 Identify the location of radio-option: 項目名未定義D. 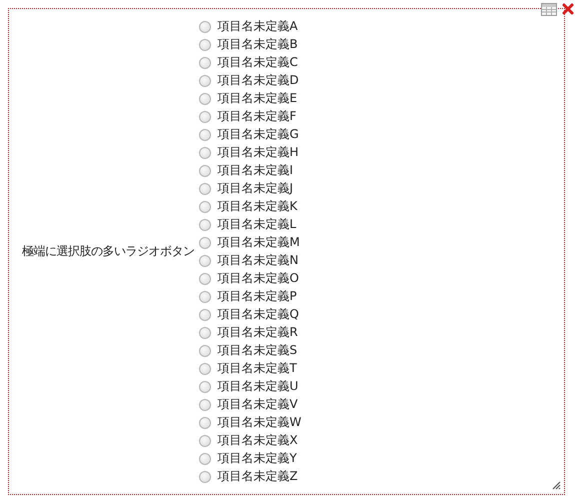
(250, 81).